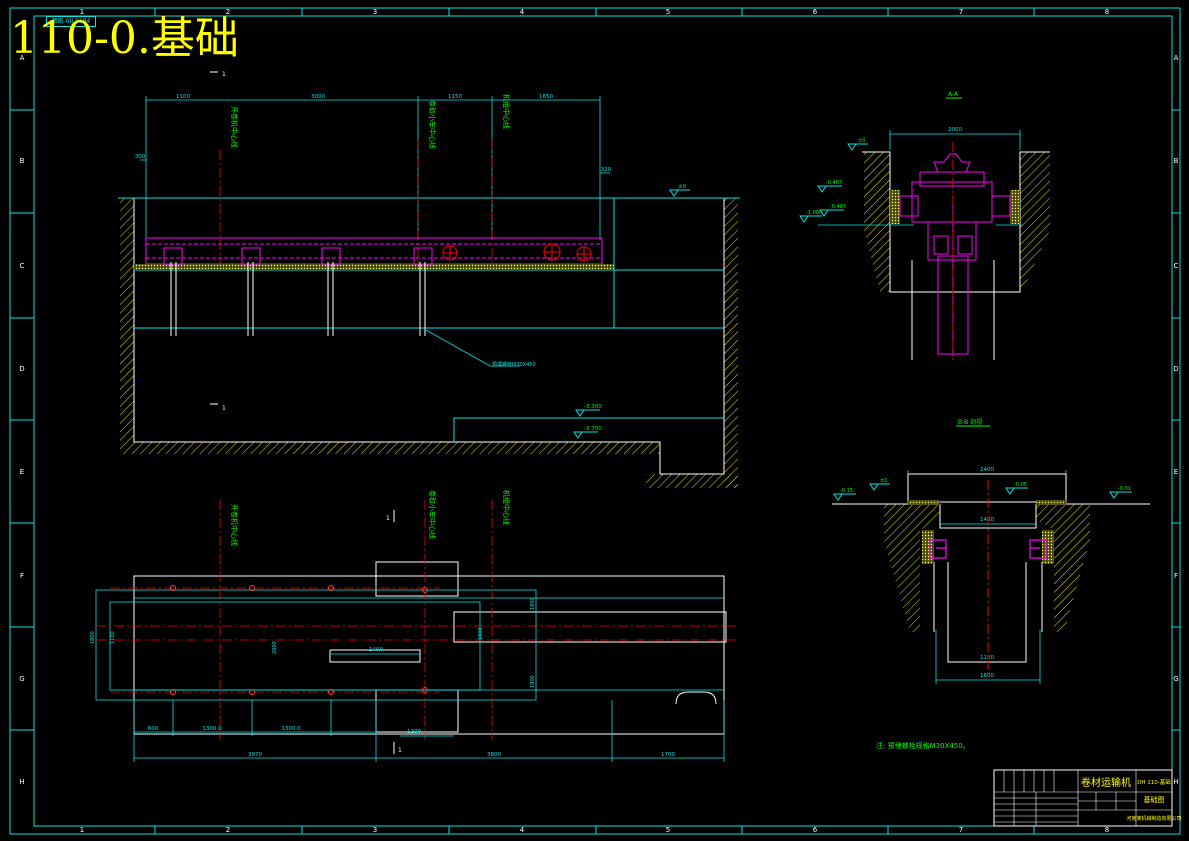 This screenshot has width=1189, height=841. Describe the element at coordinates (1176, 58) in the screenshot. I see `grid-row-right: A` at that location.